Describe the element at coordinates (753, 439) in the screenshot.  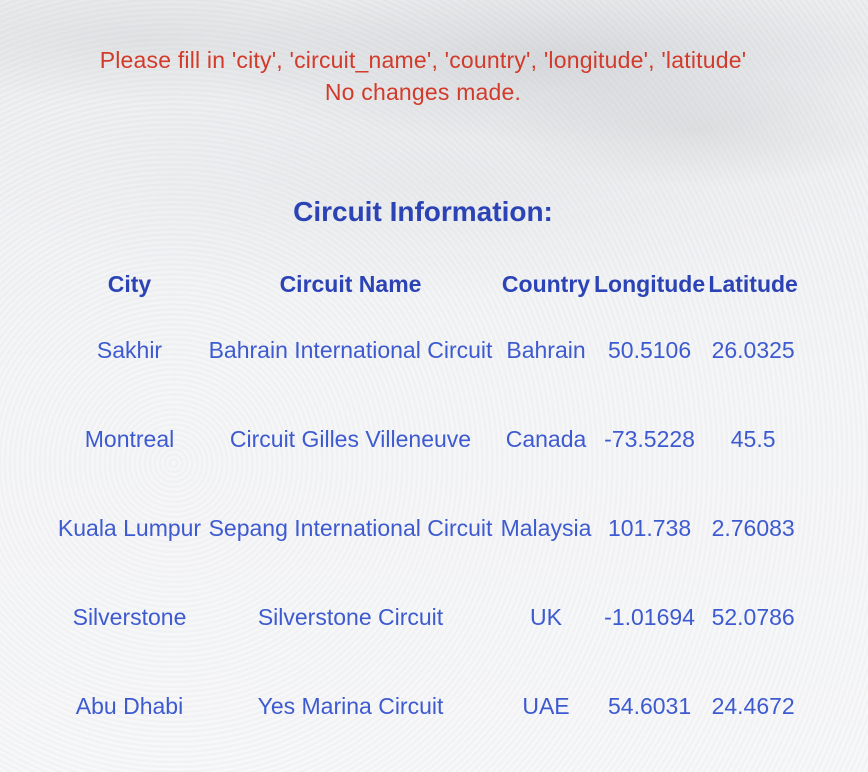
I see `cell-latitude: 45.5` at that location.